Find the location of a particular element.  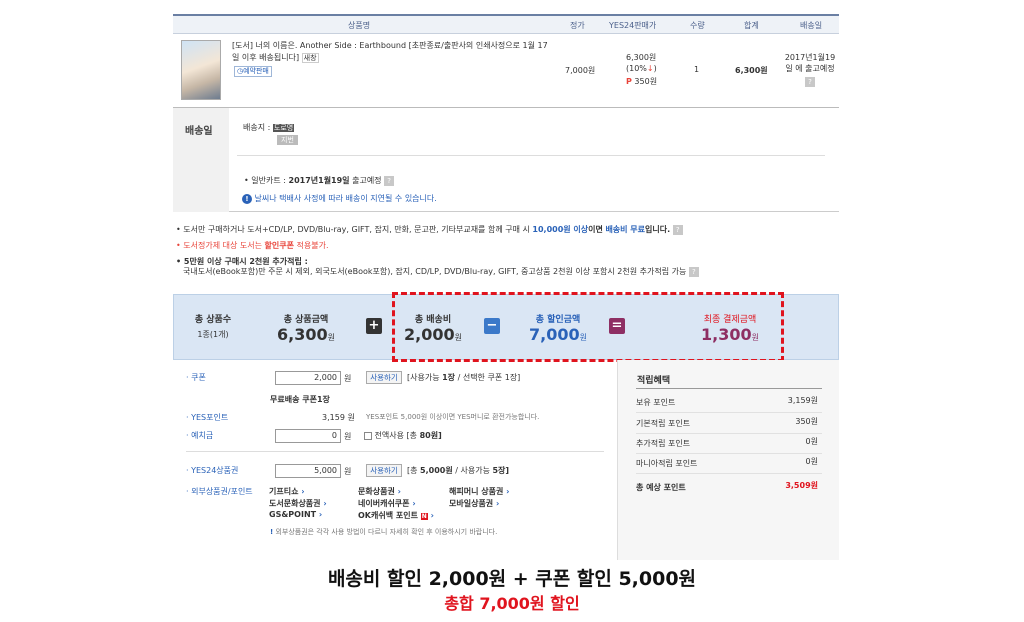

points-row-mania: 마니아적립 포인트 0원 is located at coordinates (729, 464).